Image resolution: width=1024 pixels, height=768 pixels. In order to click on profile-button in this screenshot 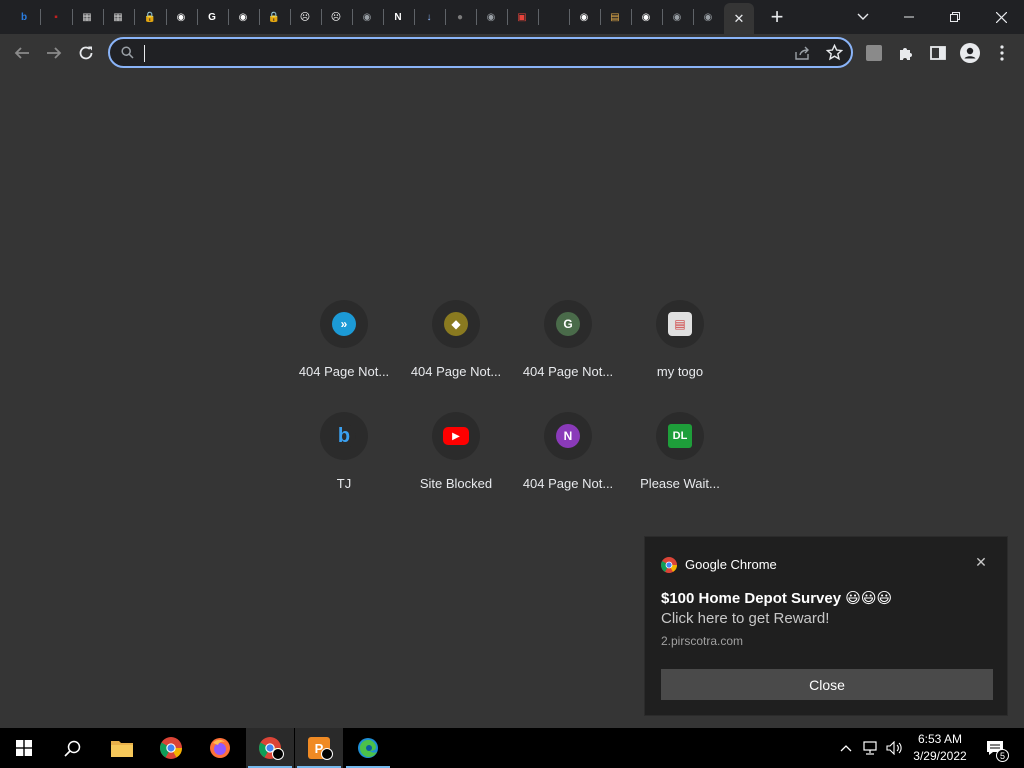, I will do `click(970, 53)`.